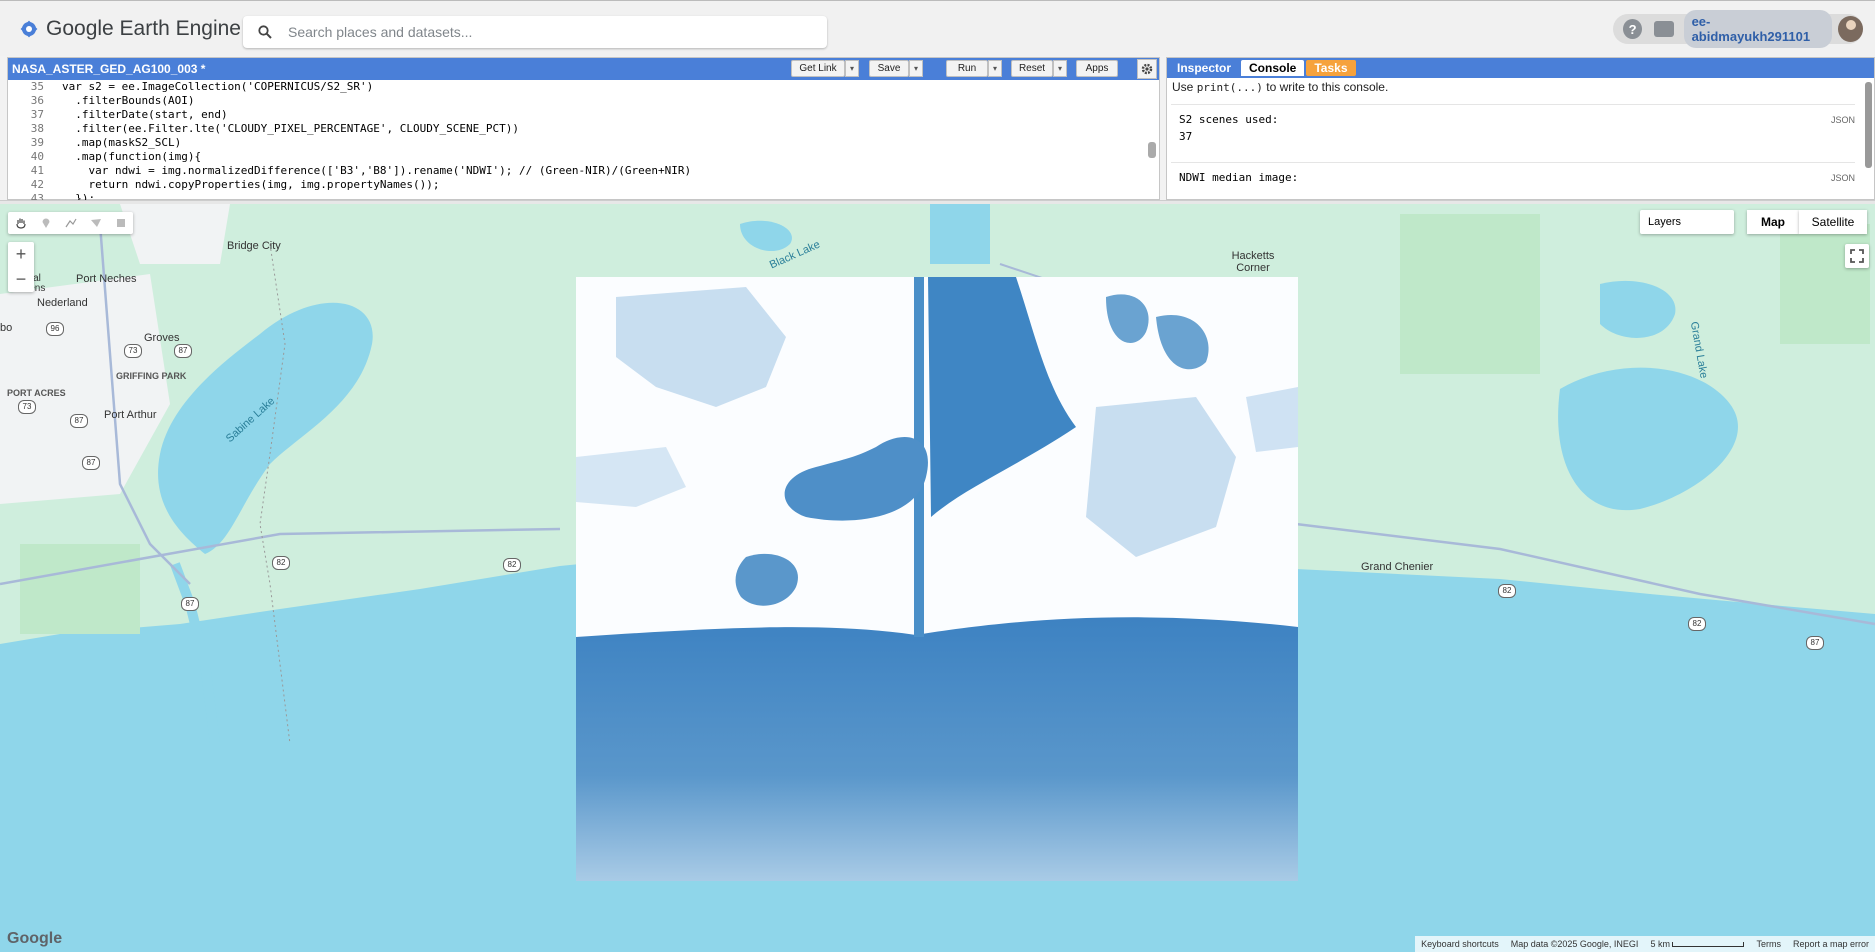  I want to click on entry-value: 37, so click(1186, 136).